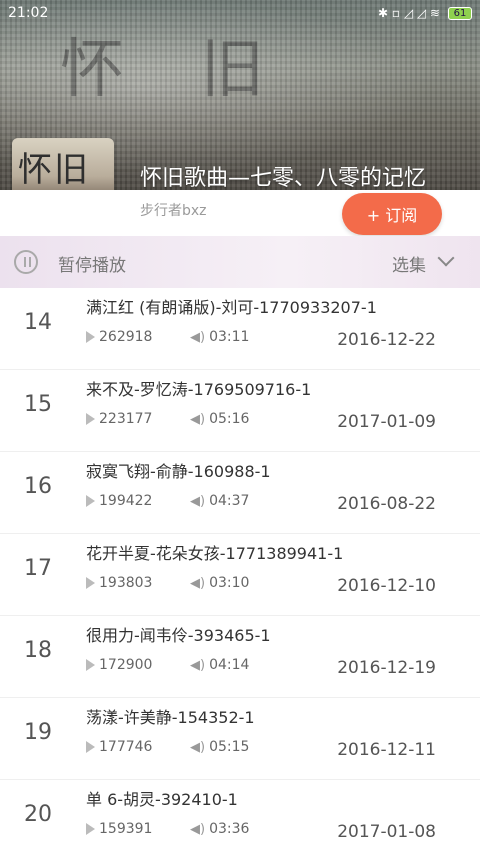 Image resolution: width=480 pixels, height=848 pixels. What do you see at coordinates (126, 829) in the screenshot?
I see `play-count-value: 159391` at bounding box center [126, 829].